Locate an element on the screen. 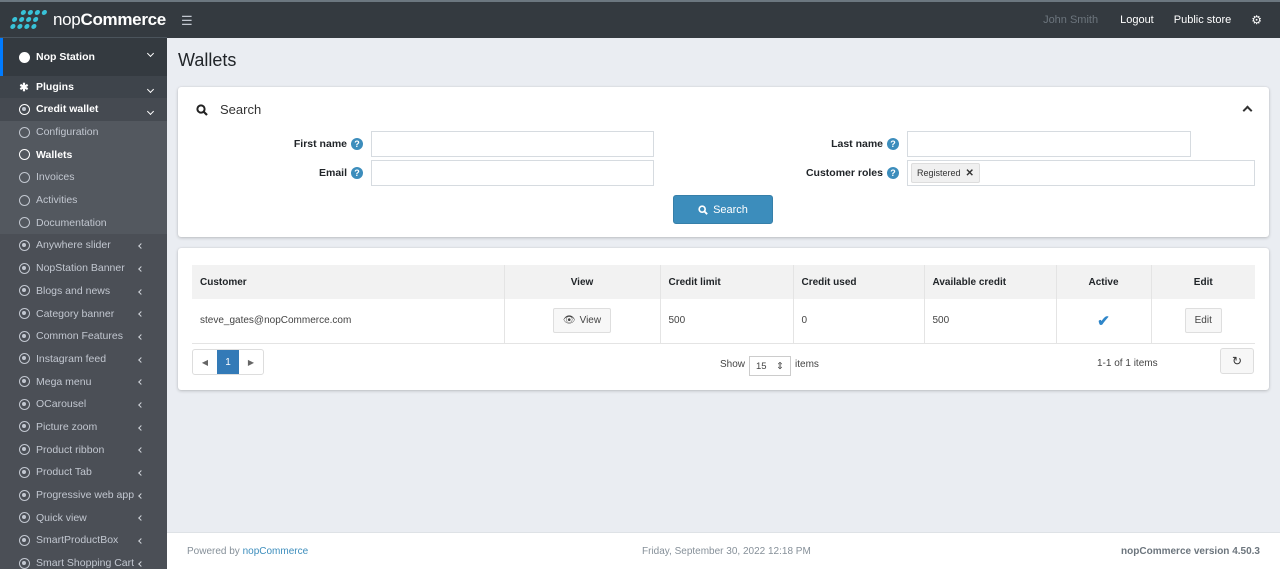 The height and width of the screenshot is (569, 1280). page-button: 1 is located at coordinates (228, 362).